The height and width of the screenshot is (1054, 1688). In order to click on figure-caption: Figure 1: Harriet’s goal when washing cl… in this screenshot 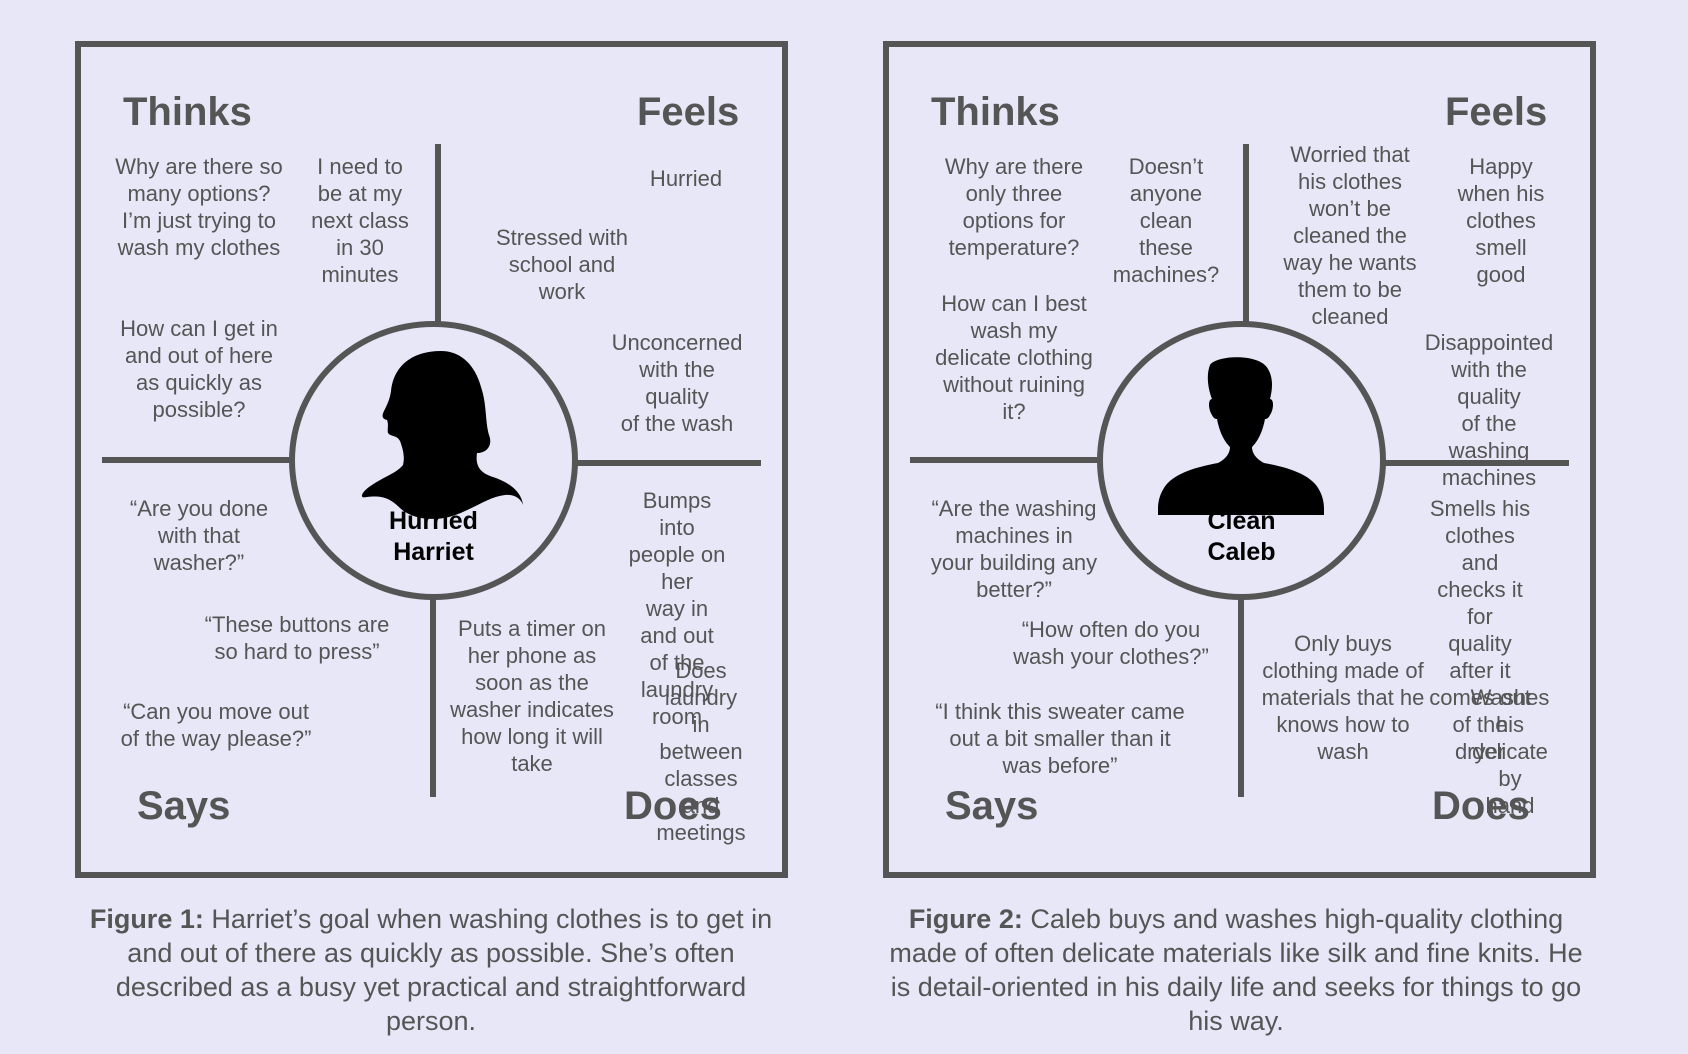, I will do `click(431, 970)`.